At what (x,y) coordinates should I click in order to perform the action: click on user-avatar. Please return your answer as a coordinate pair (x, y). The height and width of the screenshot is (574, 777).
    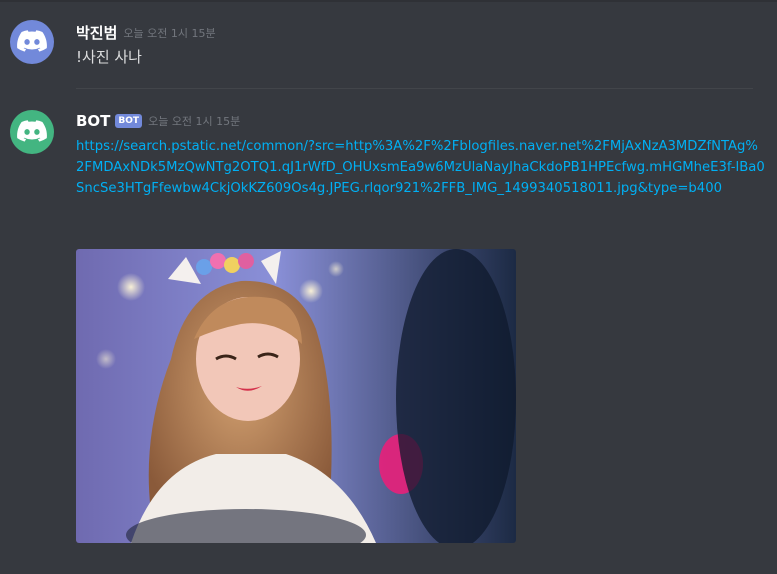
    Looking at the image, I should click on (32, 42).